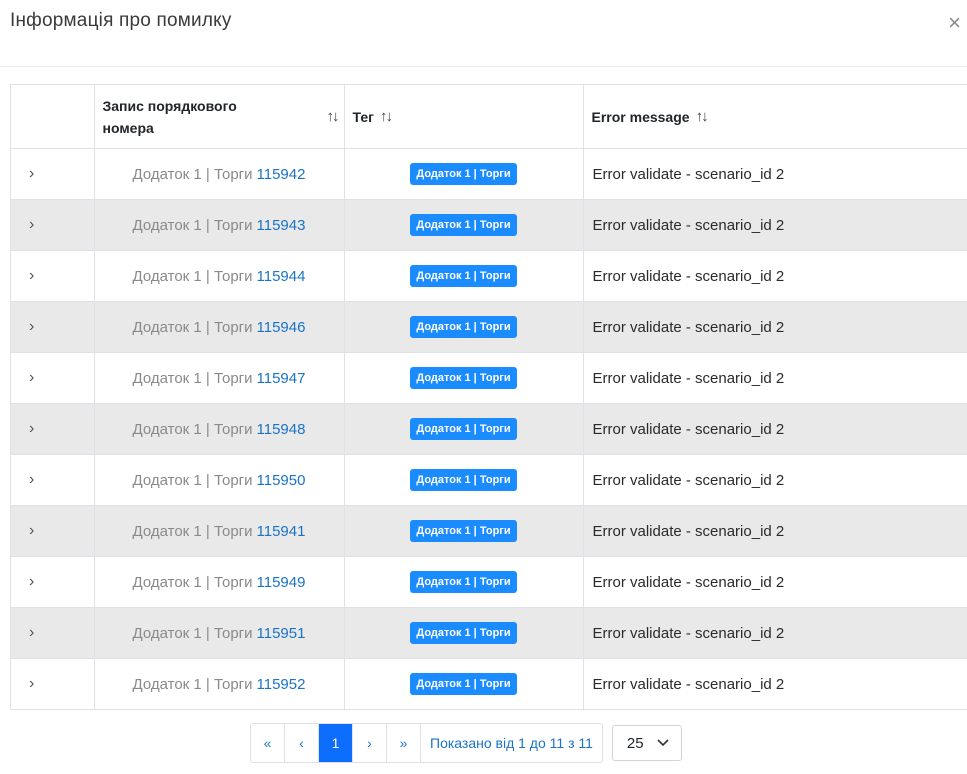  I want to click on record-number-link: 115941, so click(281, 531).